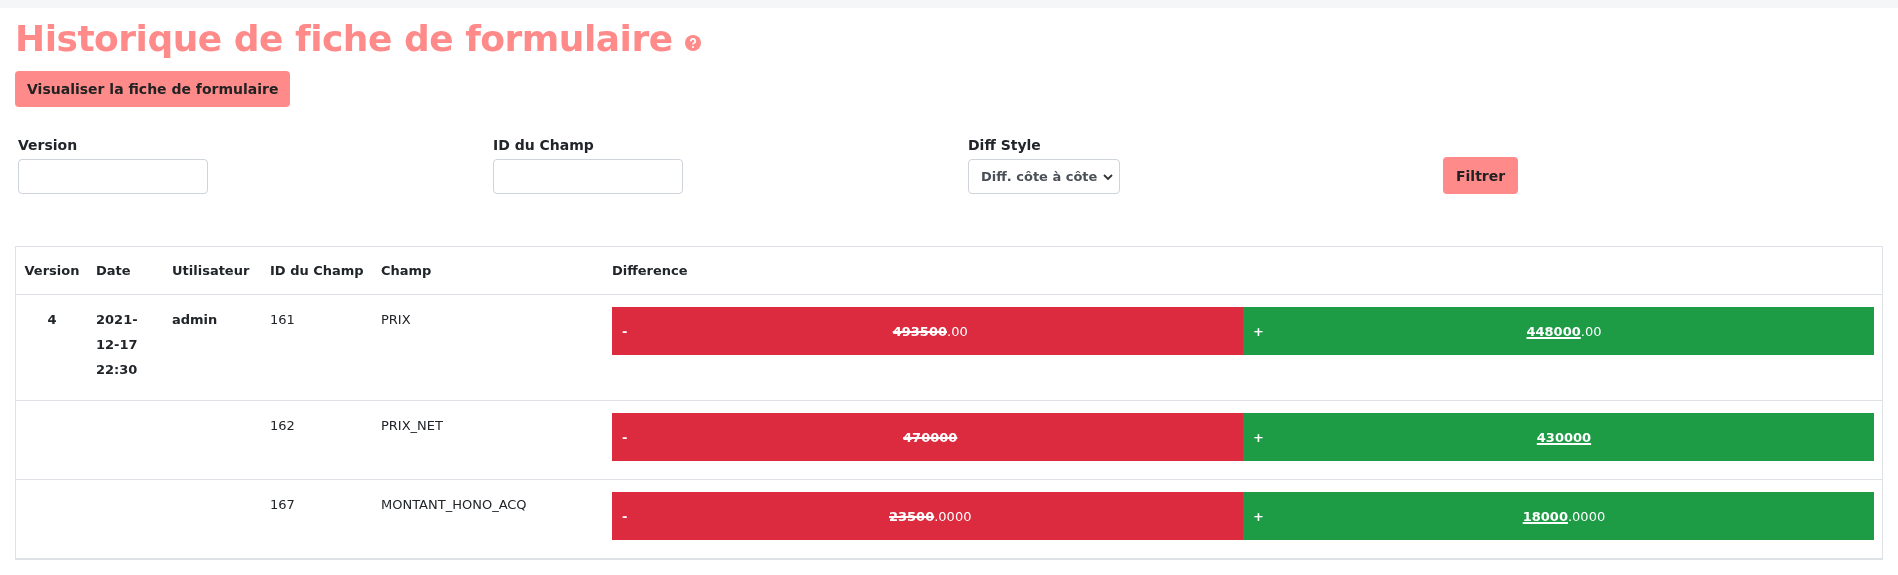  Describe the element at coordinates (117, 344) in the screenshot. I see `table-cell: 2021-12-17 22:30` at that location.